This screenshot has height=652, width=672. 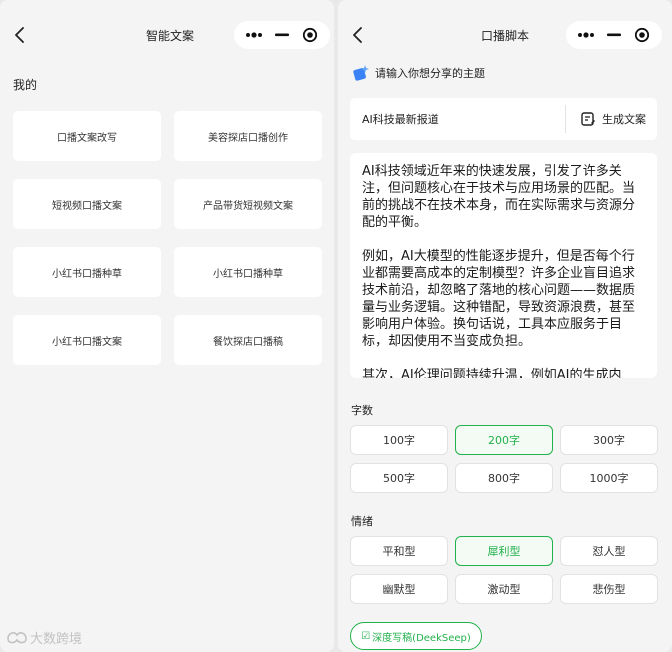 What do you see at coordinates (248, 136) in the screenshot?
I see `card-beauty-shop-script: 美容探店口播创作` at bounding box center [248, 136].